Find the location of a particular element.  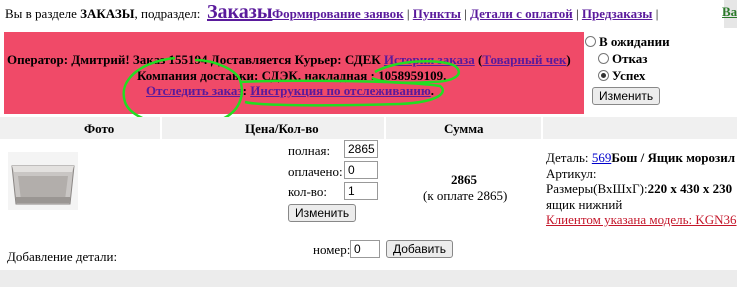

status-change-button: Изменить is located at coordinates (626, 96).